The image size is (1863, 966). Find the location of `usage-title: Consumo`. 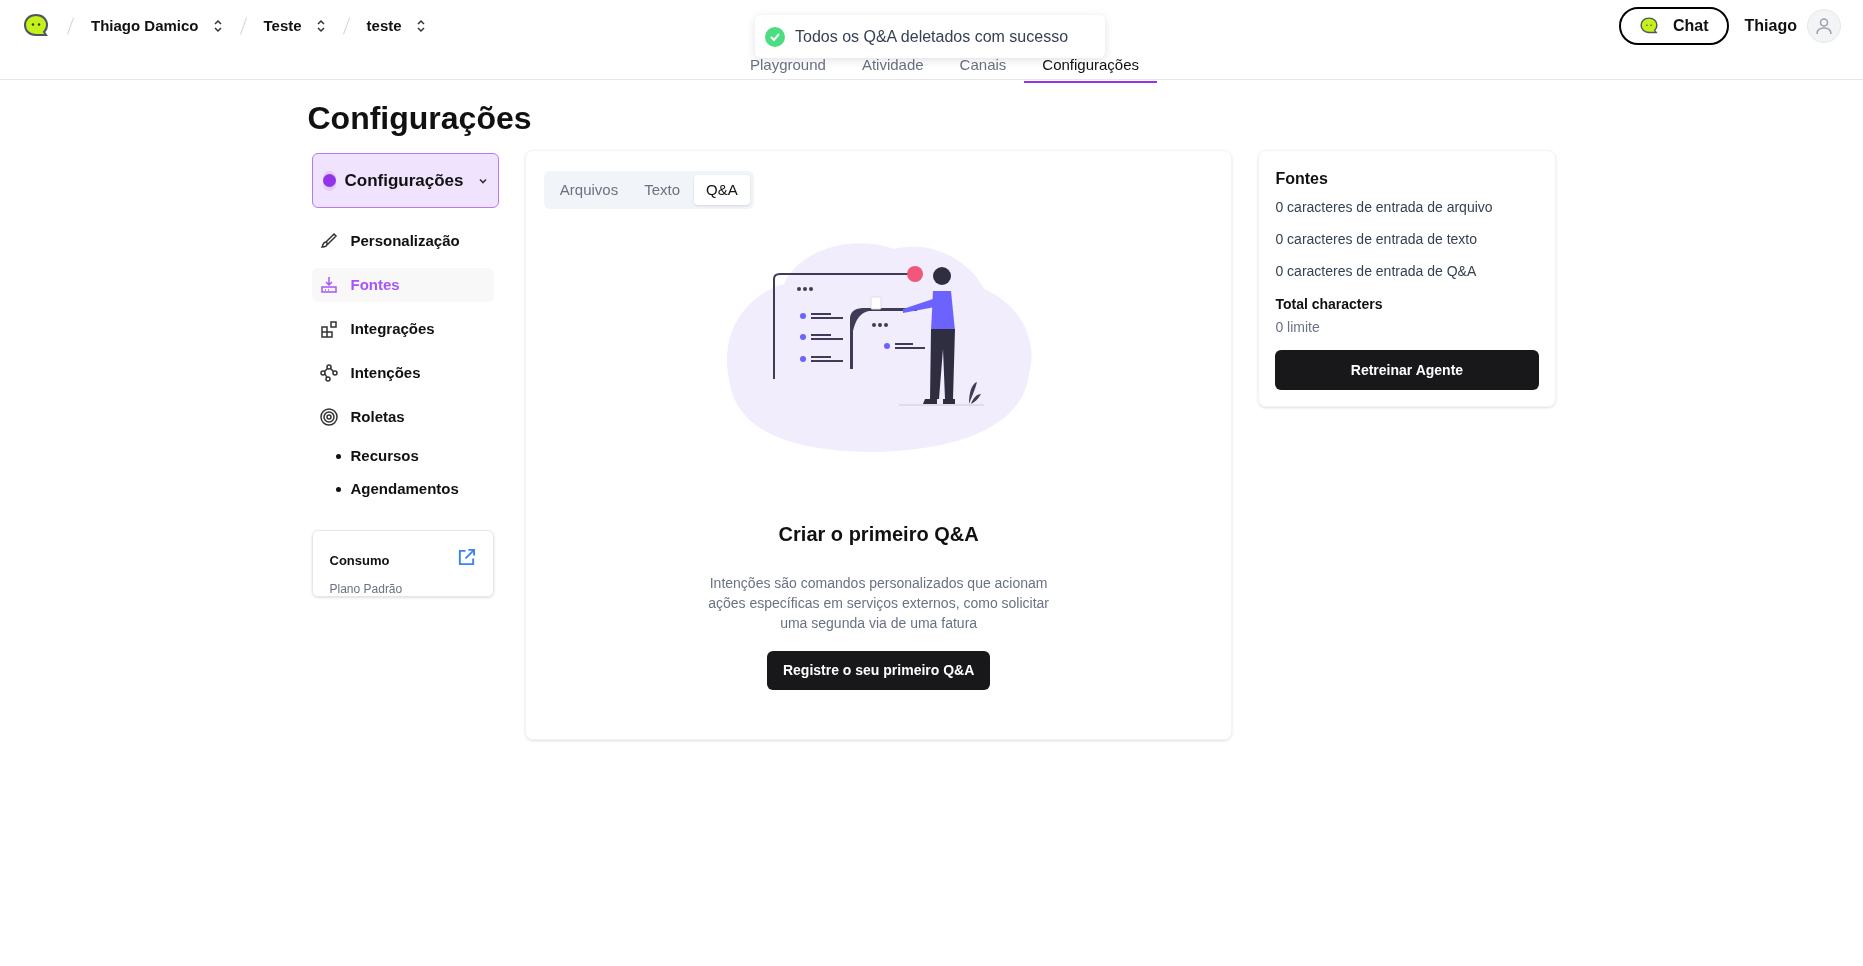

usage-title: Consumo is located at coordinates (359, 560).